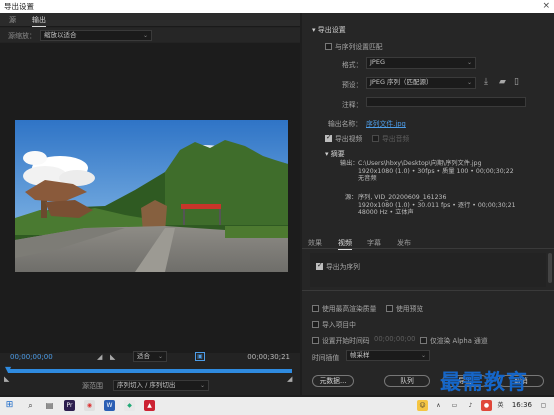 The image size is (554, 415). What do you see at coordinates (277, 6) in the screenshot?
I see `window-titlebar: 导出设置 ×` at bounding box center [277, 6].